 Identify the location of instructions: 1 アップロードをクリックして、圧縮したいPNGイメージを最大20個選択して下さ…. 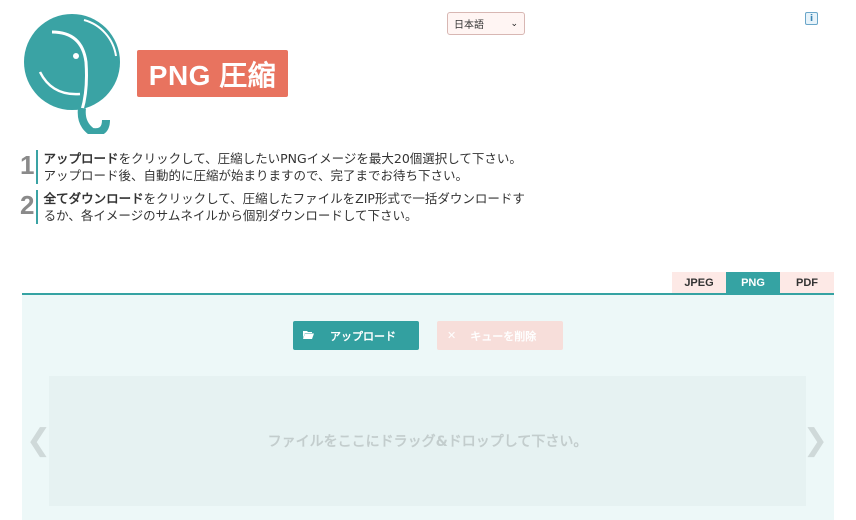
(275, 190).